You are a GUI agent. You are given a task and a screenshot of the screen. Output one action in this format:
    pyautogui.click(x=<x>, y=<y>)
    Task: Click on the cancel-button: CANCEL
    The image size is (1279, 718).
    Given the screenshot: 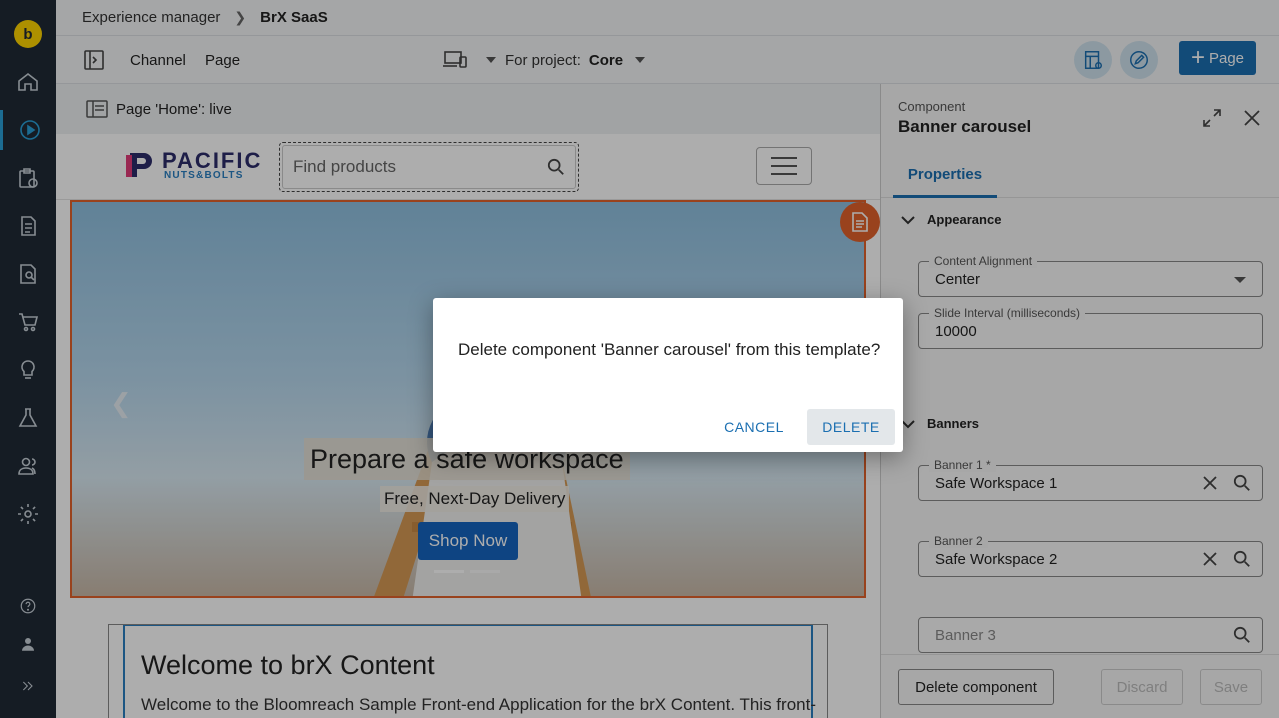 What is the action you would take?
    pyautogui.click(x=754, y=427)
    